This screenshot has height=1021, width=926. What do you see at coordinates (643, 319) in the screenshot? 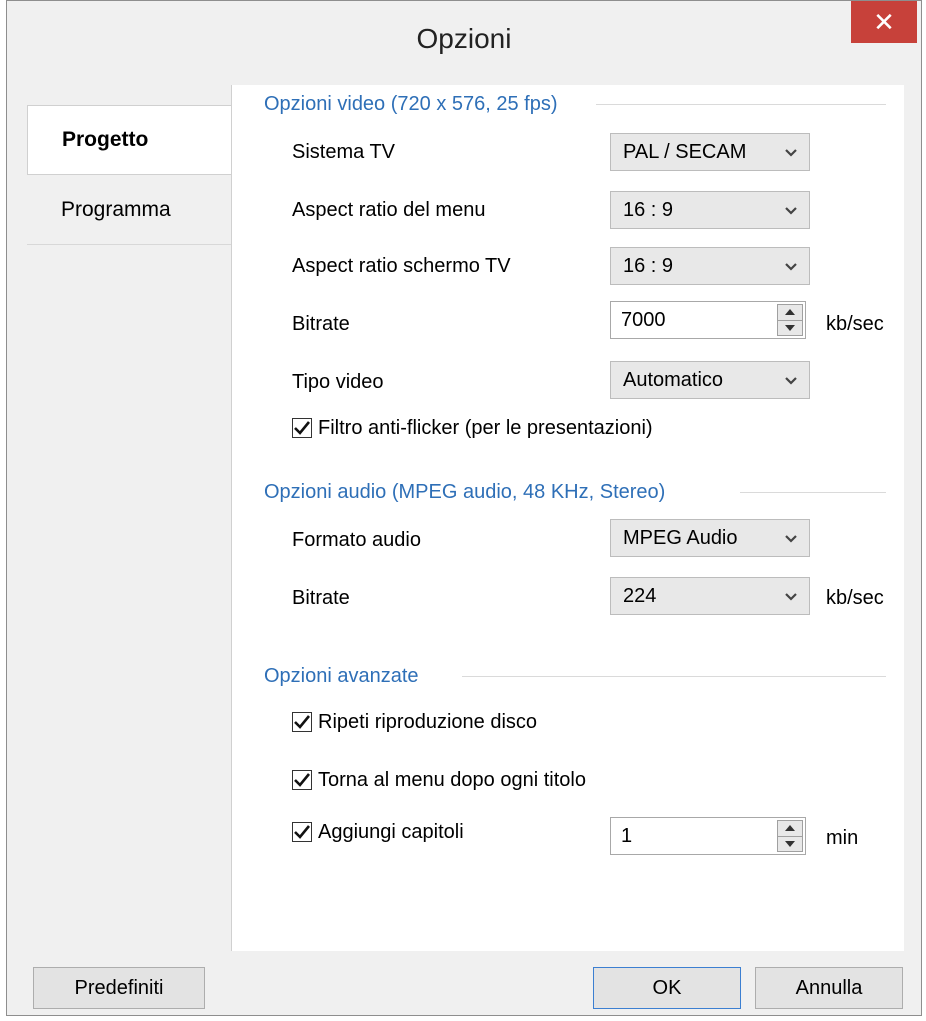
I see `video-bitrate-value: 7000` at bounding box center [643, 319].